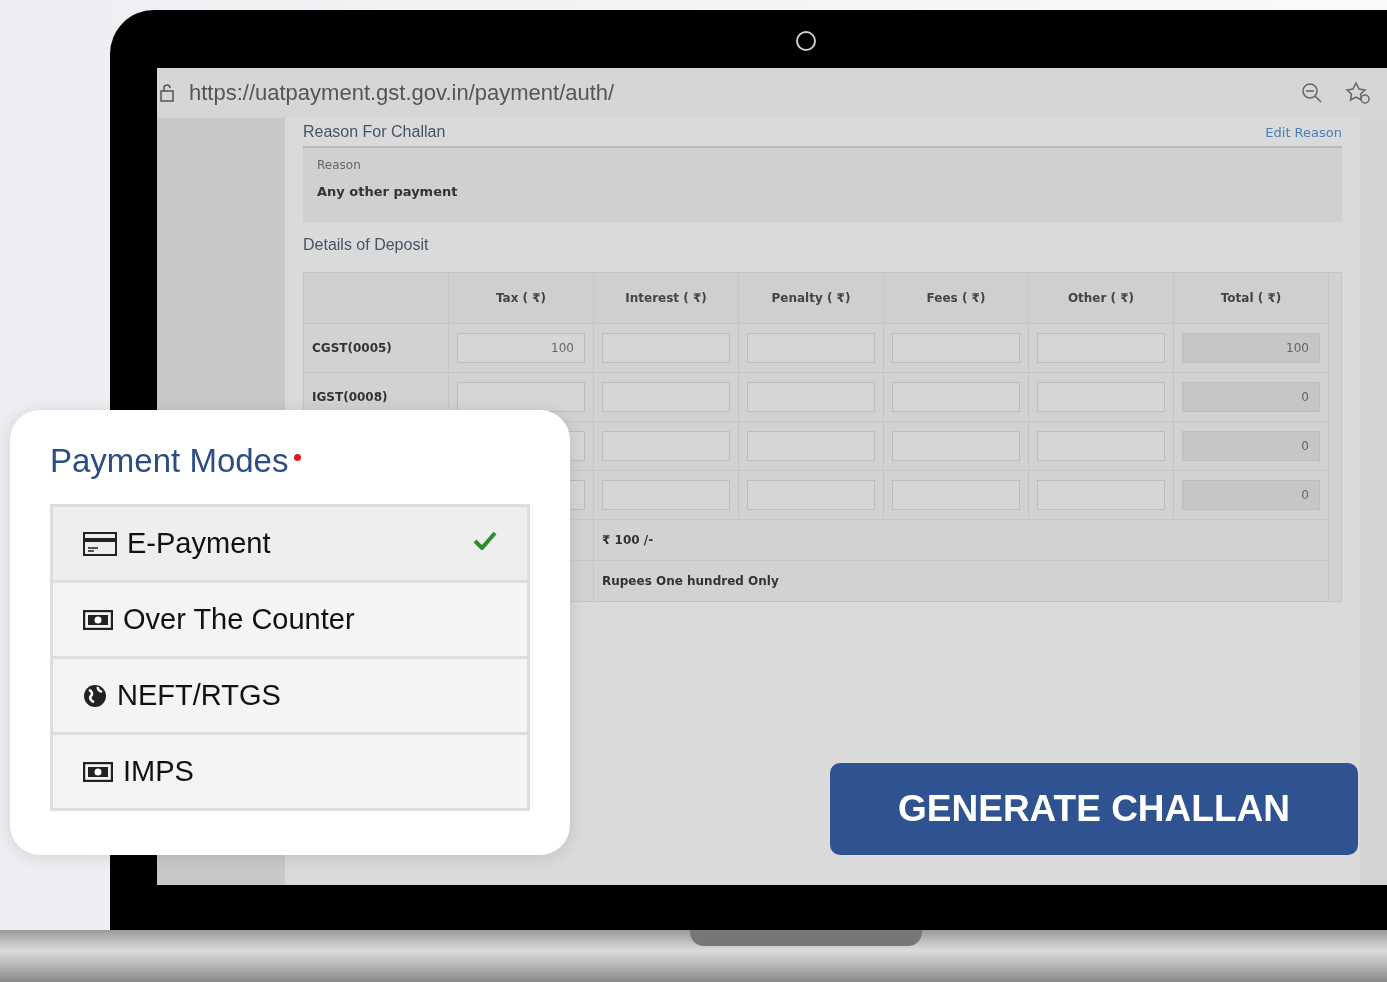 The image size is (1387, 982). What do you see at coordinates (199, 543) in the screenshot?
I see `mode-label: E-Payment` at bounding box center [199, 543].